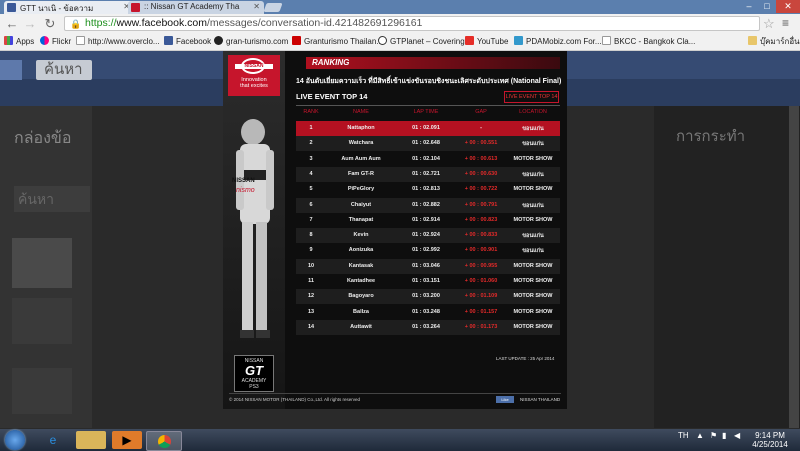 The height and width of the screenshot is (451, 800). Describe the element at coordinates (12, 24) in the screenshot. I see `back-icon: ←` at that location.